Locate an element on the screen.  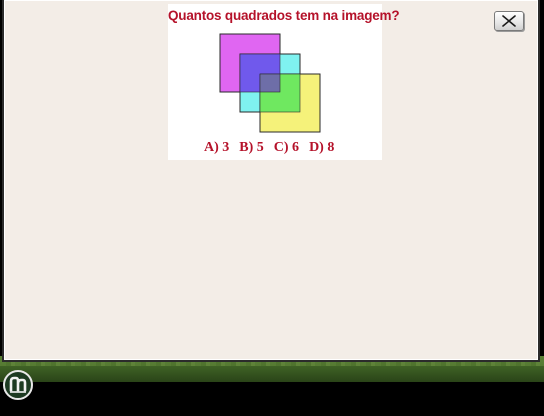
answer-options: A) 3 B) 5 C) 6 D) 8 is located at coordinates (269, 148).